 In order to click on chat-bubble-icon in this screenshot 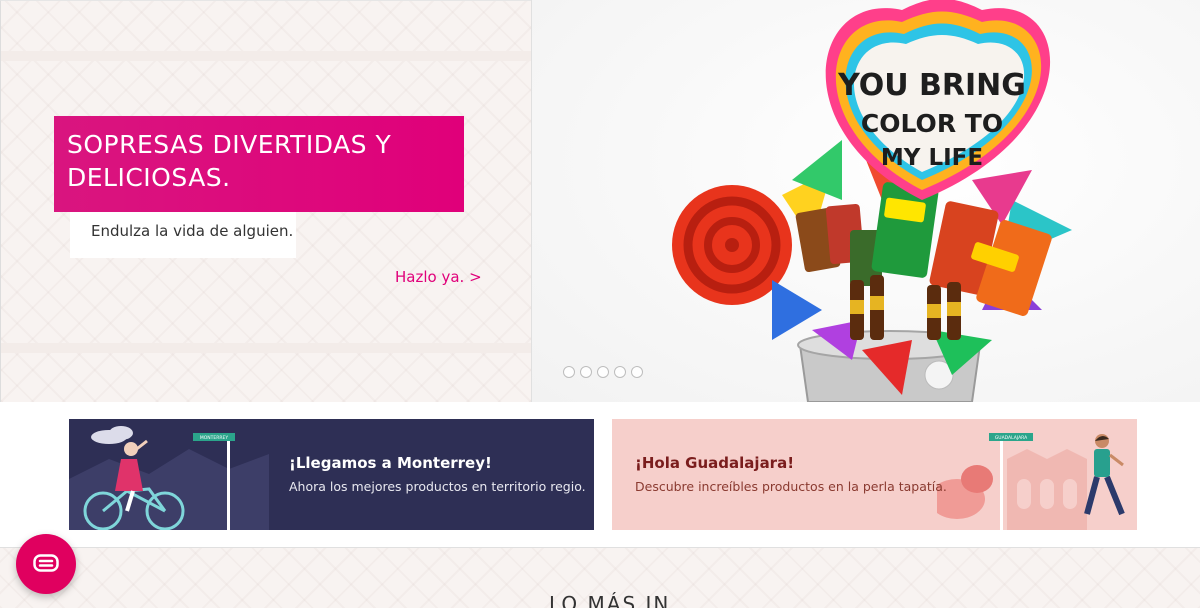, I will do `click(46, 563)`.